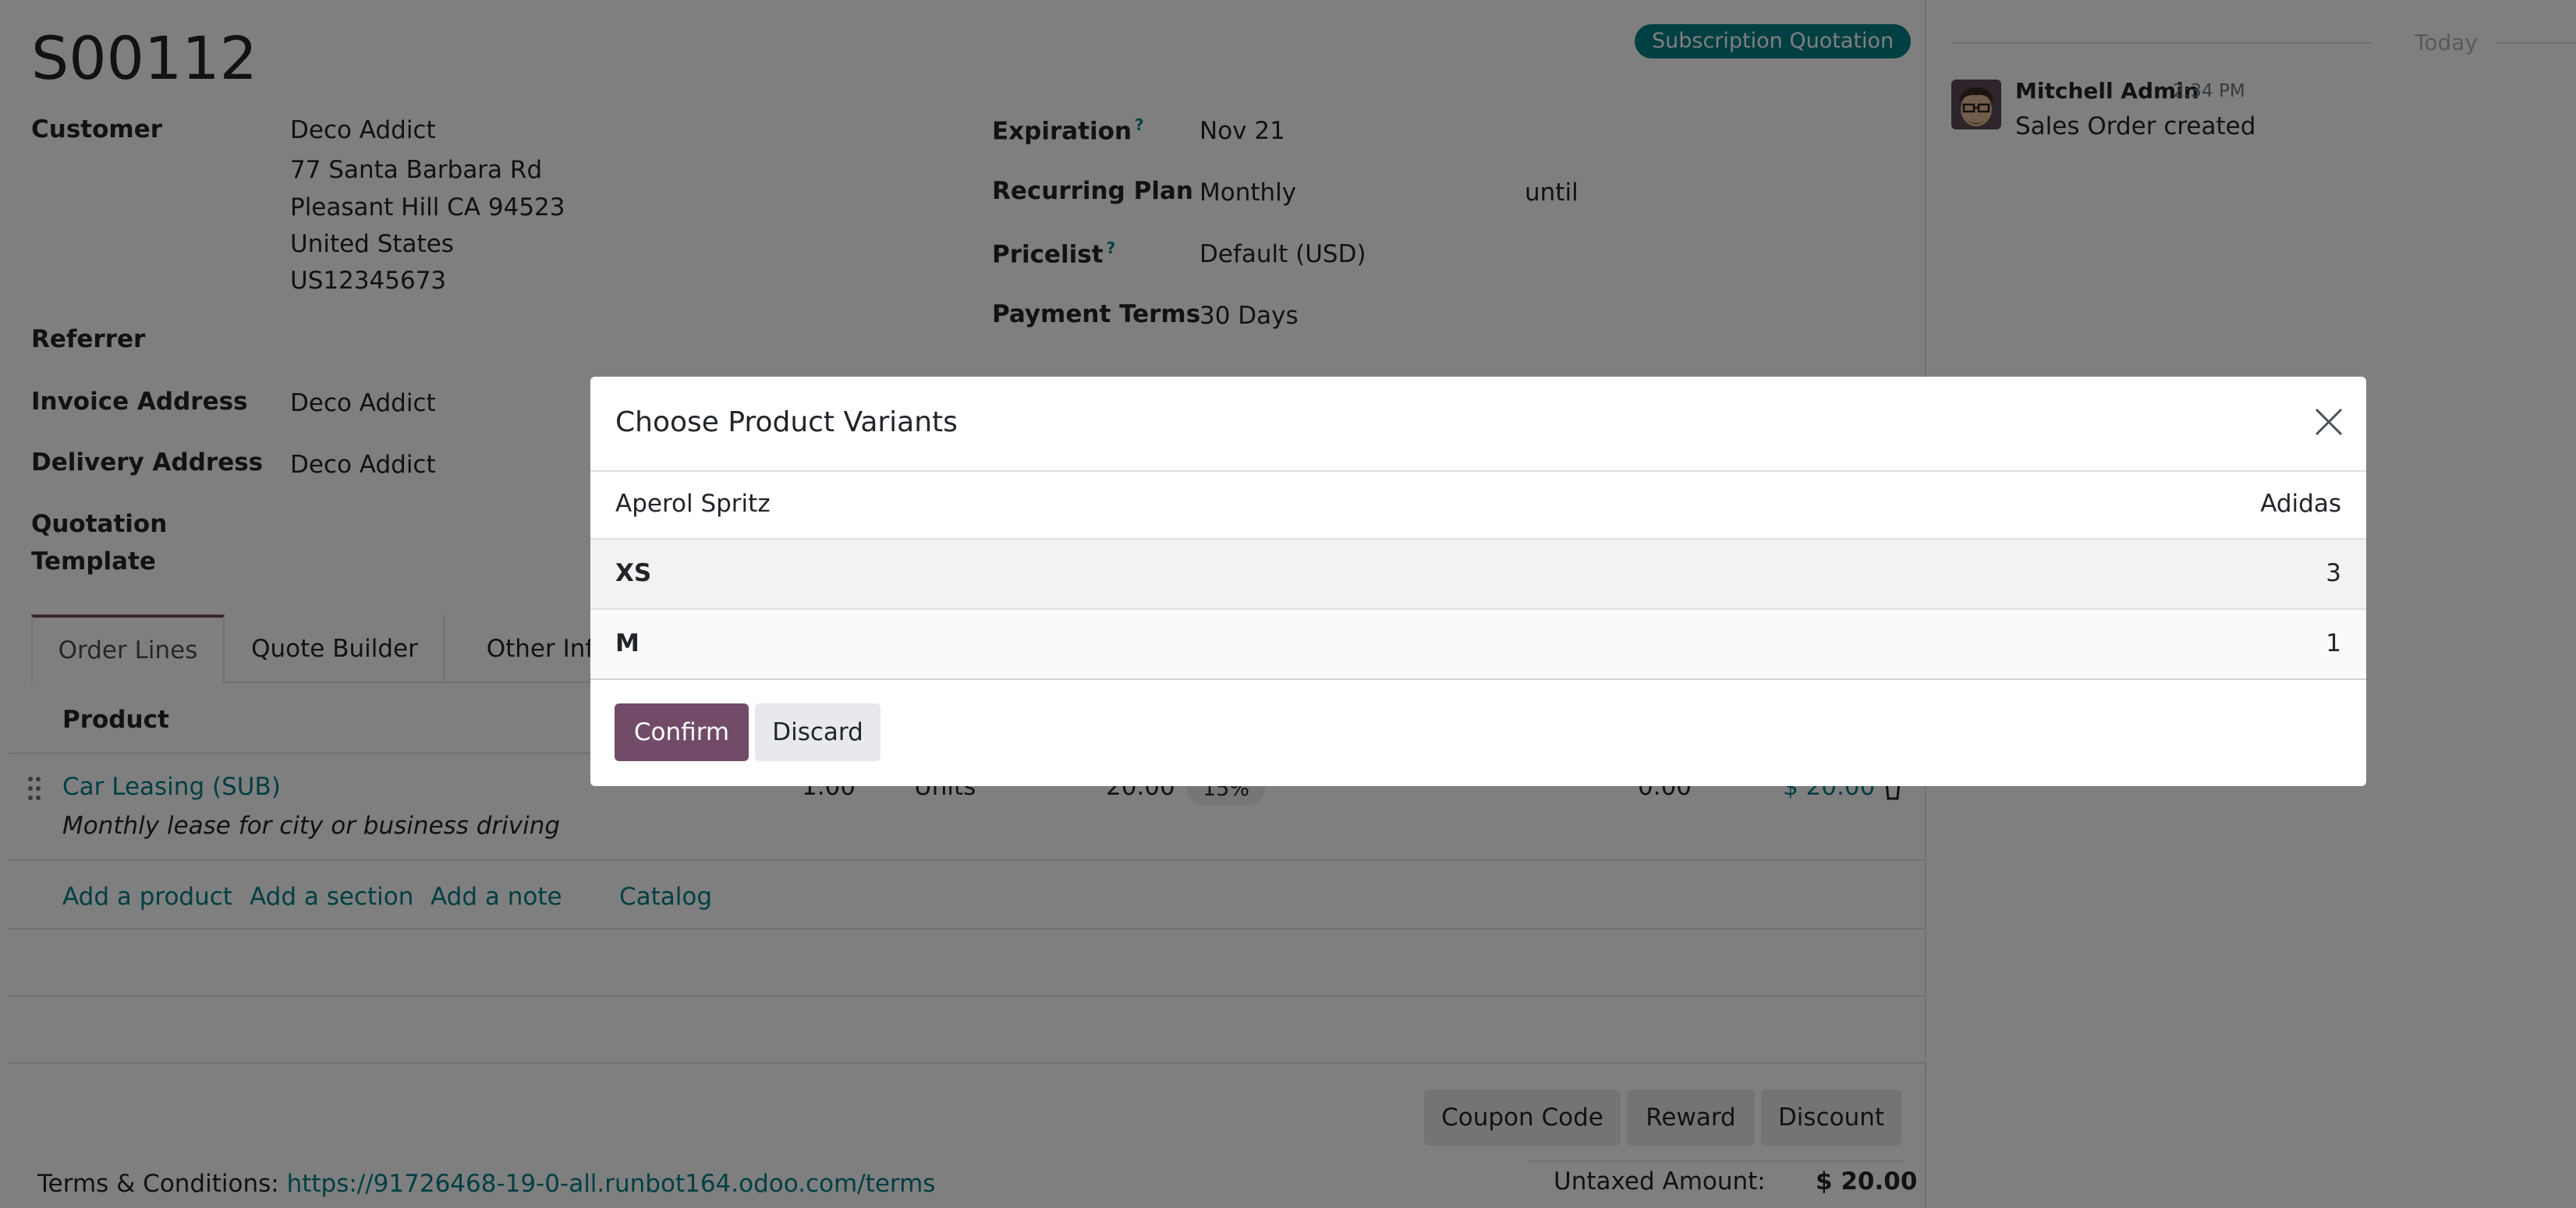 This screenshot has height=1208, width=2576. What do you see at coordinates (1478, 643) in the screenshot?
I see `variant-row: M 1` at bounding box center [1478, 643].